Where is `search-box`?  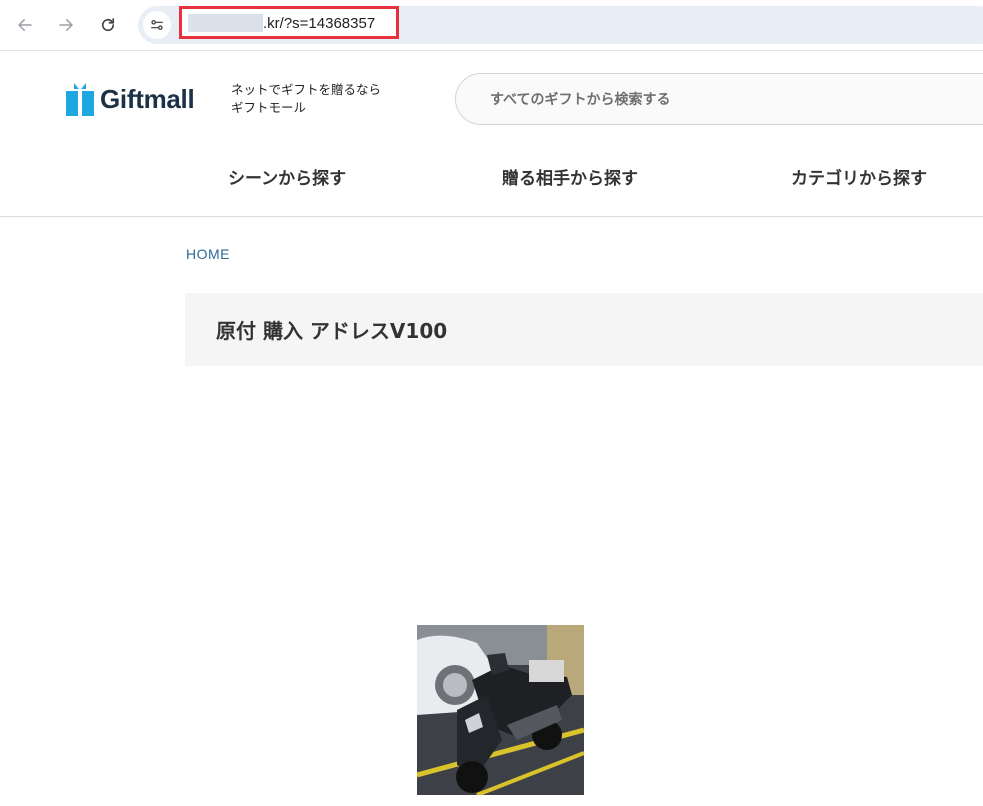 search-box is located at coordinates (719, 99).